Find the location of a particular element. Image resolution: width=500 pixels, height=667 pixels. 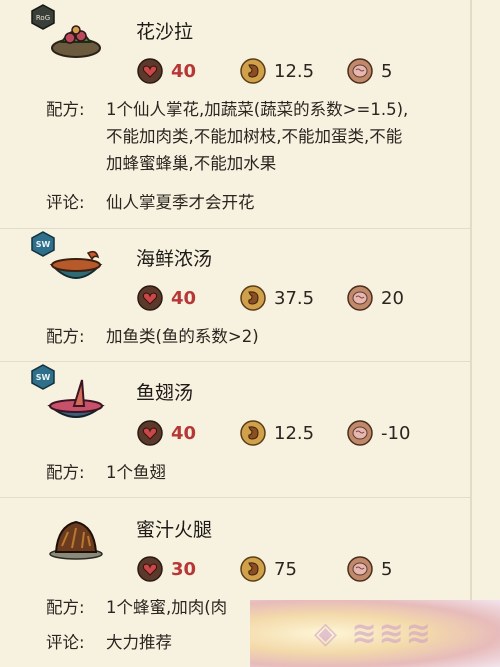

recipe-line: 加蜂蜜蜂巢,不能加水果 is located at coordinates (191, 163).